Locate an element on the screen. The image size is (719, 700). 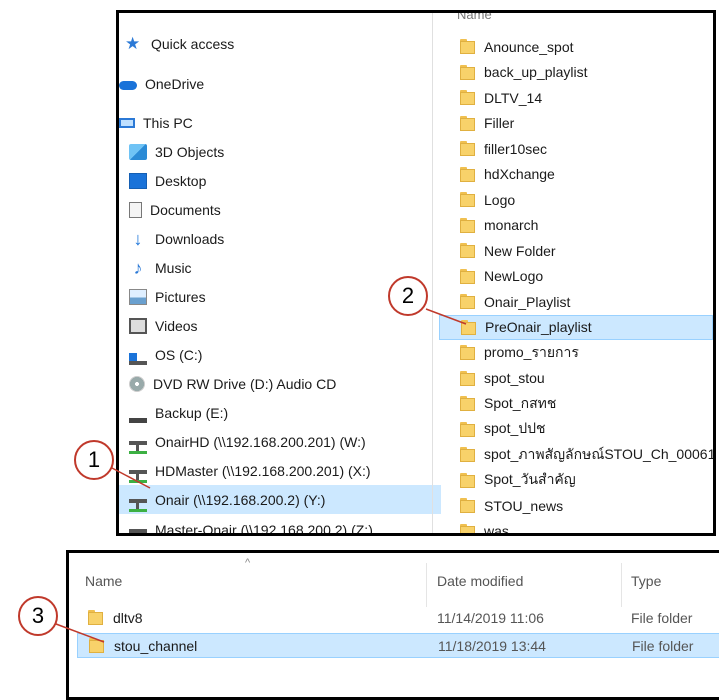
callout-1-arrow is located at coordinates (131, 478).